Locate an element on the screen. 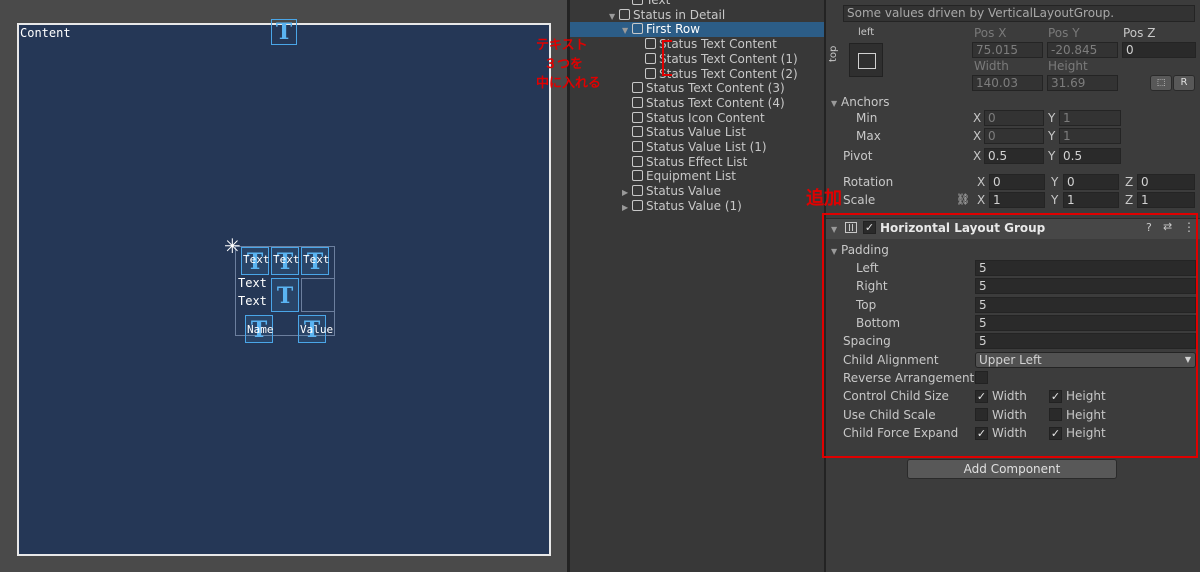  min-label: Min is located at coordinates (867, 118).